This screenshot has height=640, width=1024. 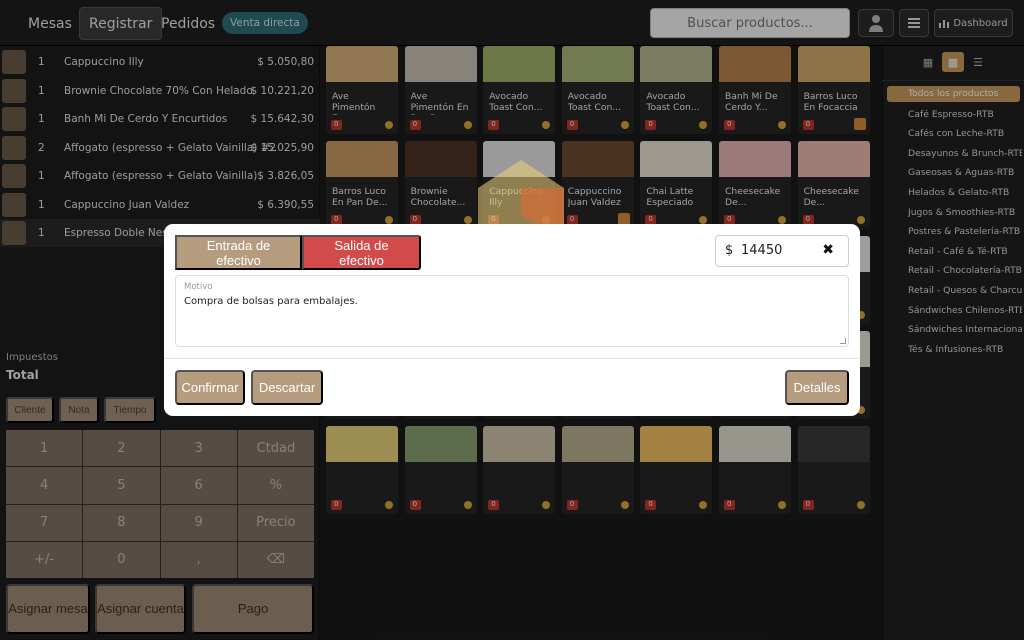 I want to click on confirm-button: Confirmar, so click(x=210, y=387).